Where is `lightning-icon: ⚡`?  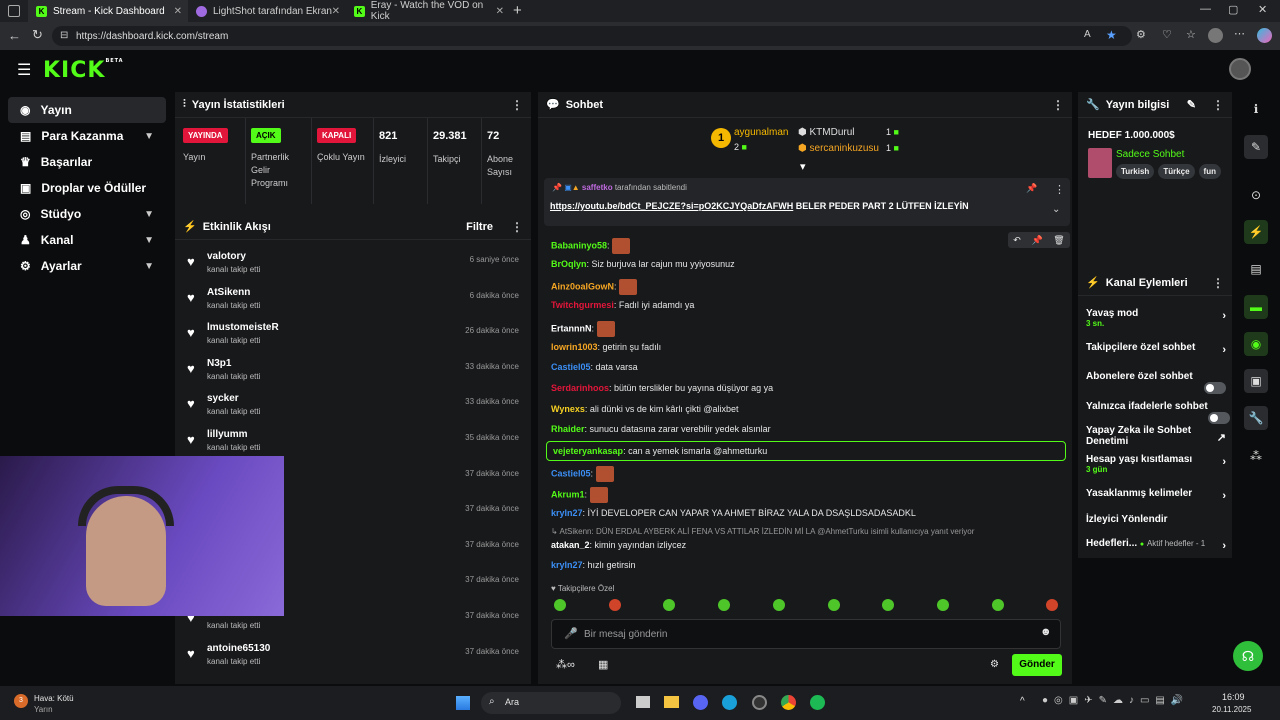
lightning-icon: ⚡ is located at coordinates (1256, 232).